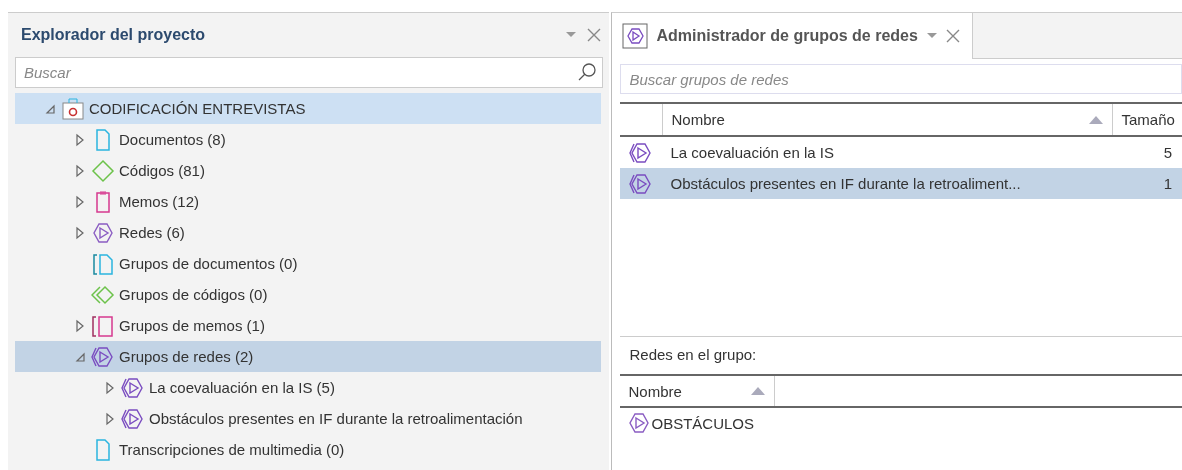  I want to click on tree-item: Obstáculos presentes en IF durante la retroalimentación, so click(308, 418).